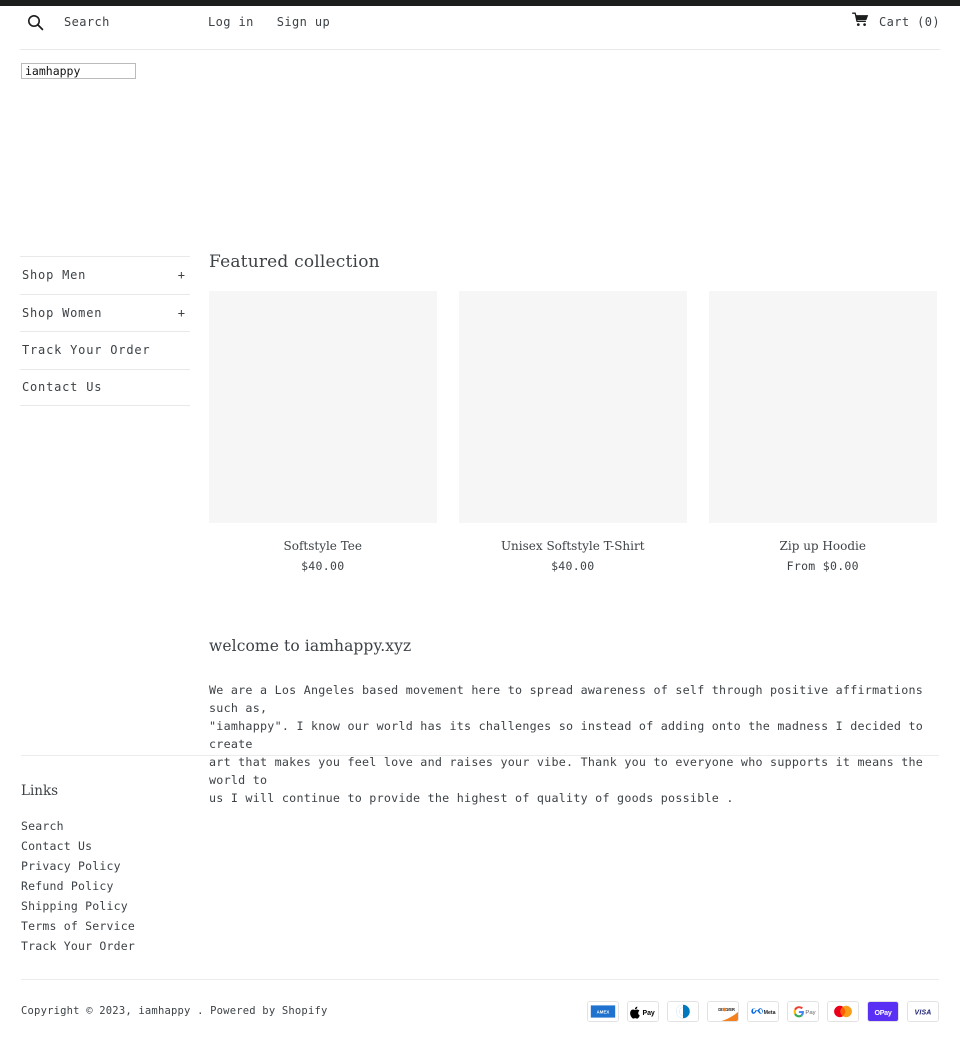 The image size is (960, 1043). Describe the element at coordinates (860, 22) in the screenshot. I see `shopping-cart-icon` at that location.